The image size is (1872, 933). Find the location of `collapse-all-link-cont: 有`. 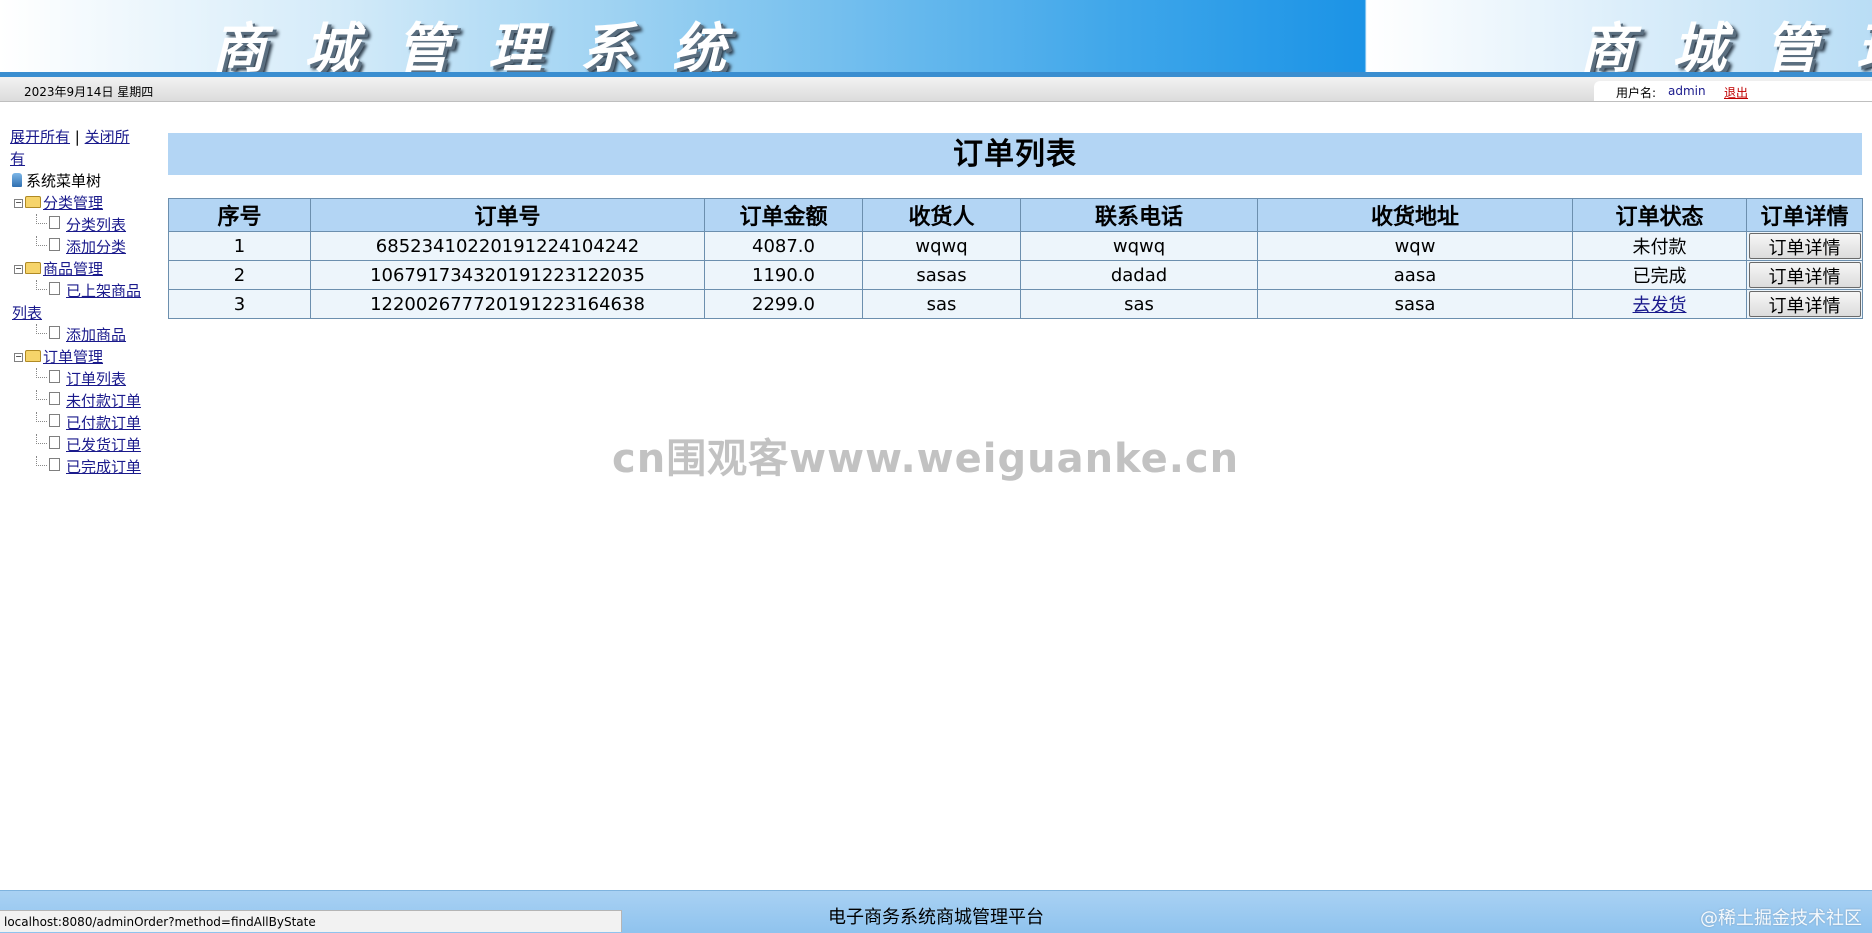

collapse-all-link-cont: 有 is located at coordinates (17, 159).